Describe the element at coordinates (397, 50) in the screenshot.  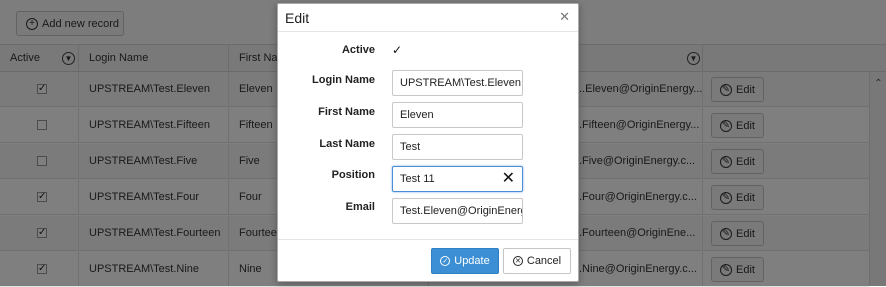
I see `active-checkbox: ✓` at that location.